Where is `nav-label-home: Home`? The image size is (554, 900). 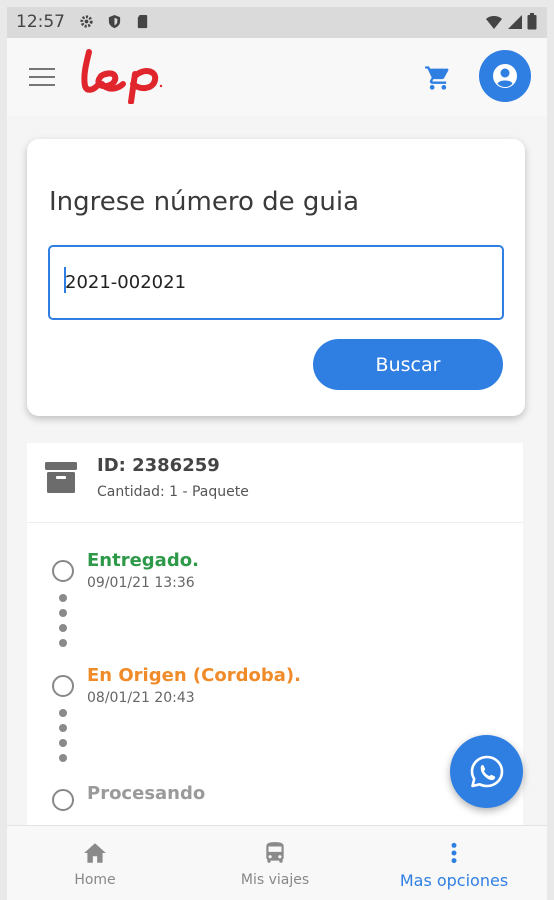 nav-label-home: Home is located at coordinates (95, 880).